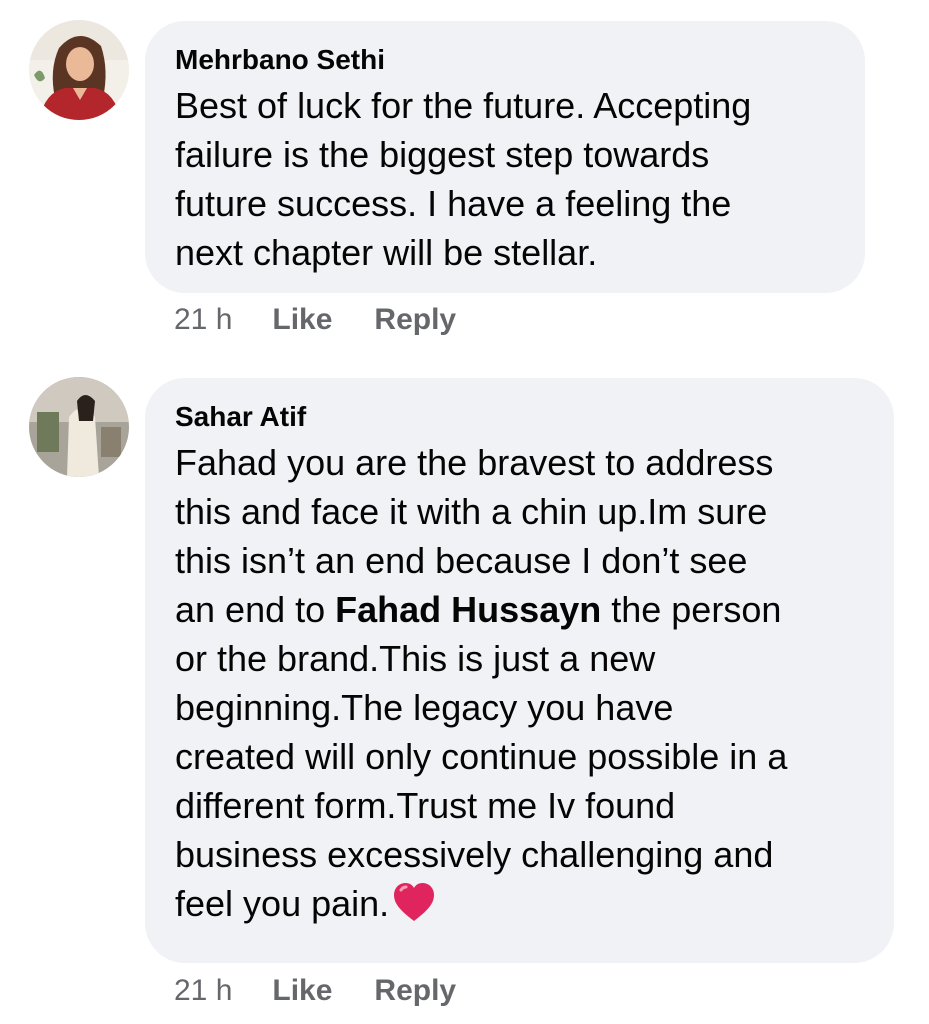  What do you see at coordinates (414, 909) in the screenshot?
I see `red-heart-icon` at bounding box center [414, 909].